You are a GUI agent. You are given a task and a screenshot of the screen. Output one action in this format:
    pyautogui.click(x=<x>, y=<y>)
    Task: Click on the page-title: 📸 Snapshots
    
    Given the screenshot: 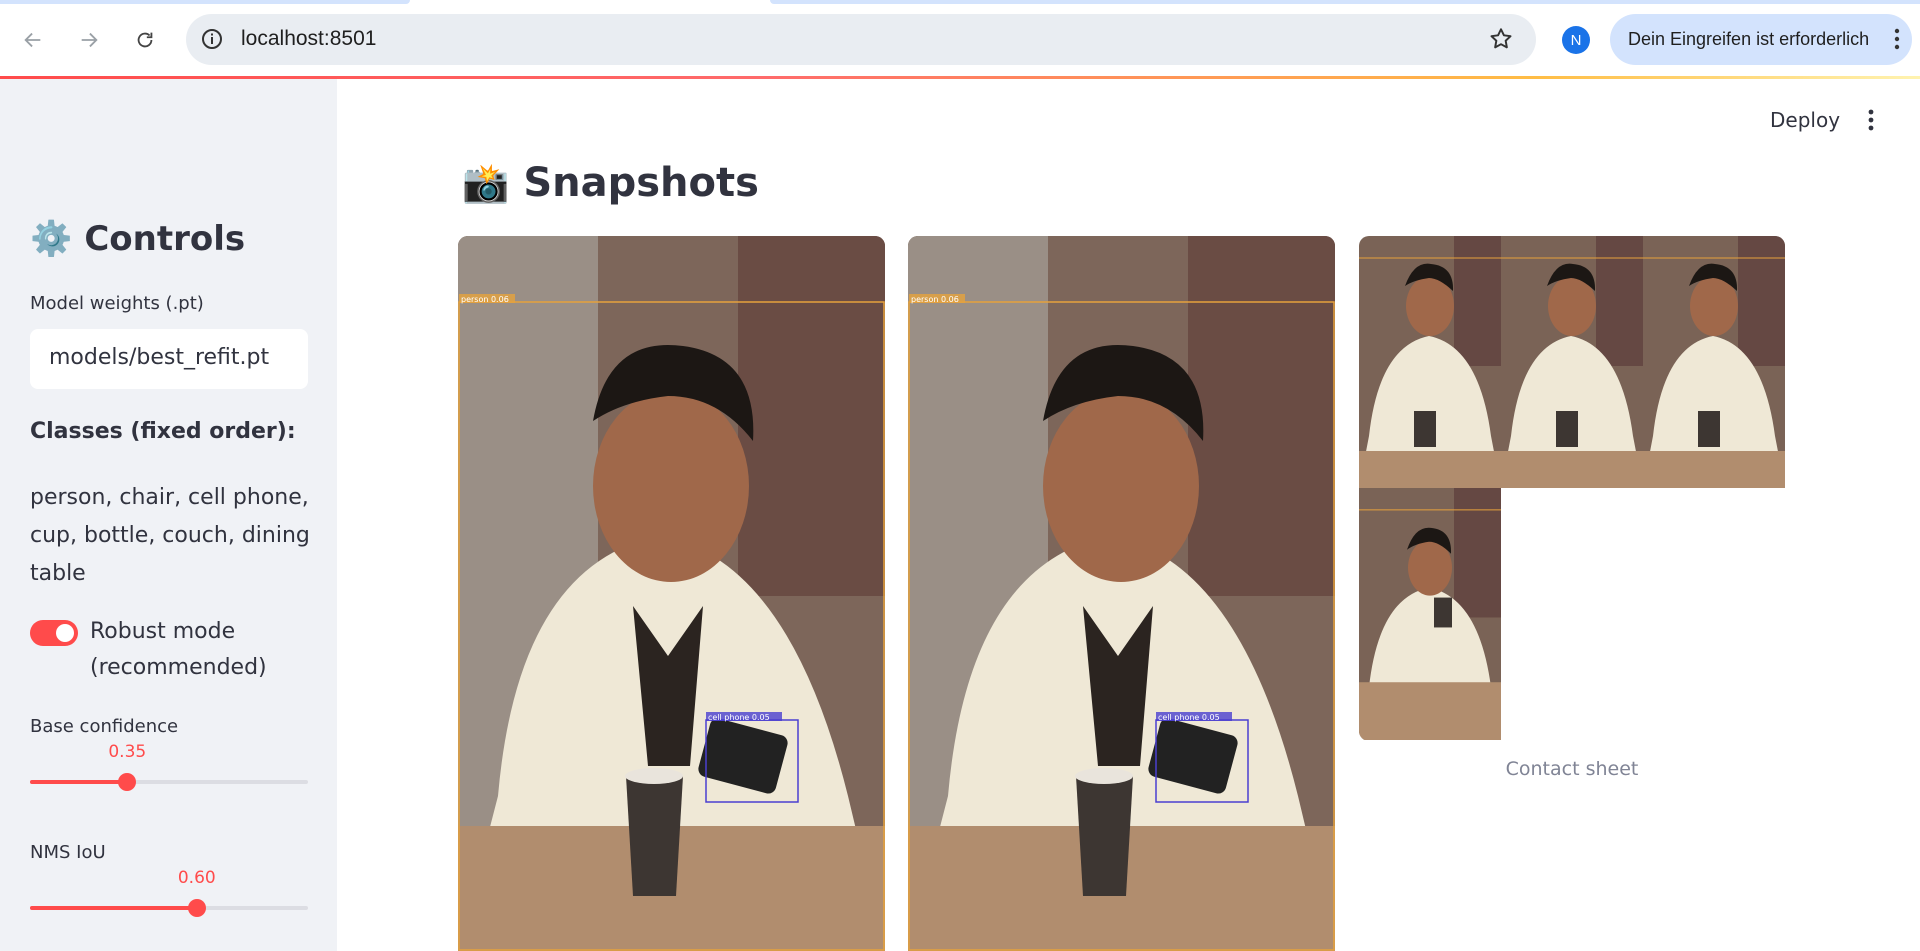 What is the action you would take?
    pyautogui.click(x=610, y=183)
    